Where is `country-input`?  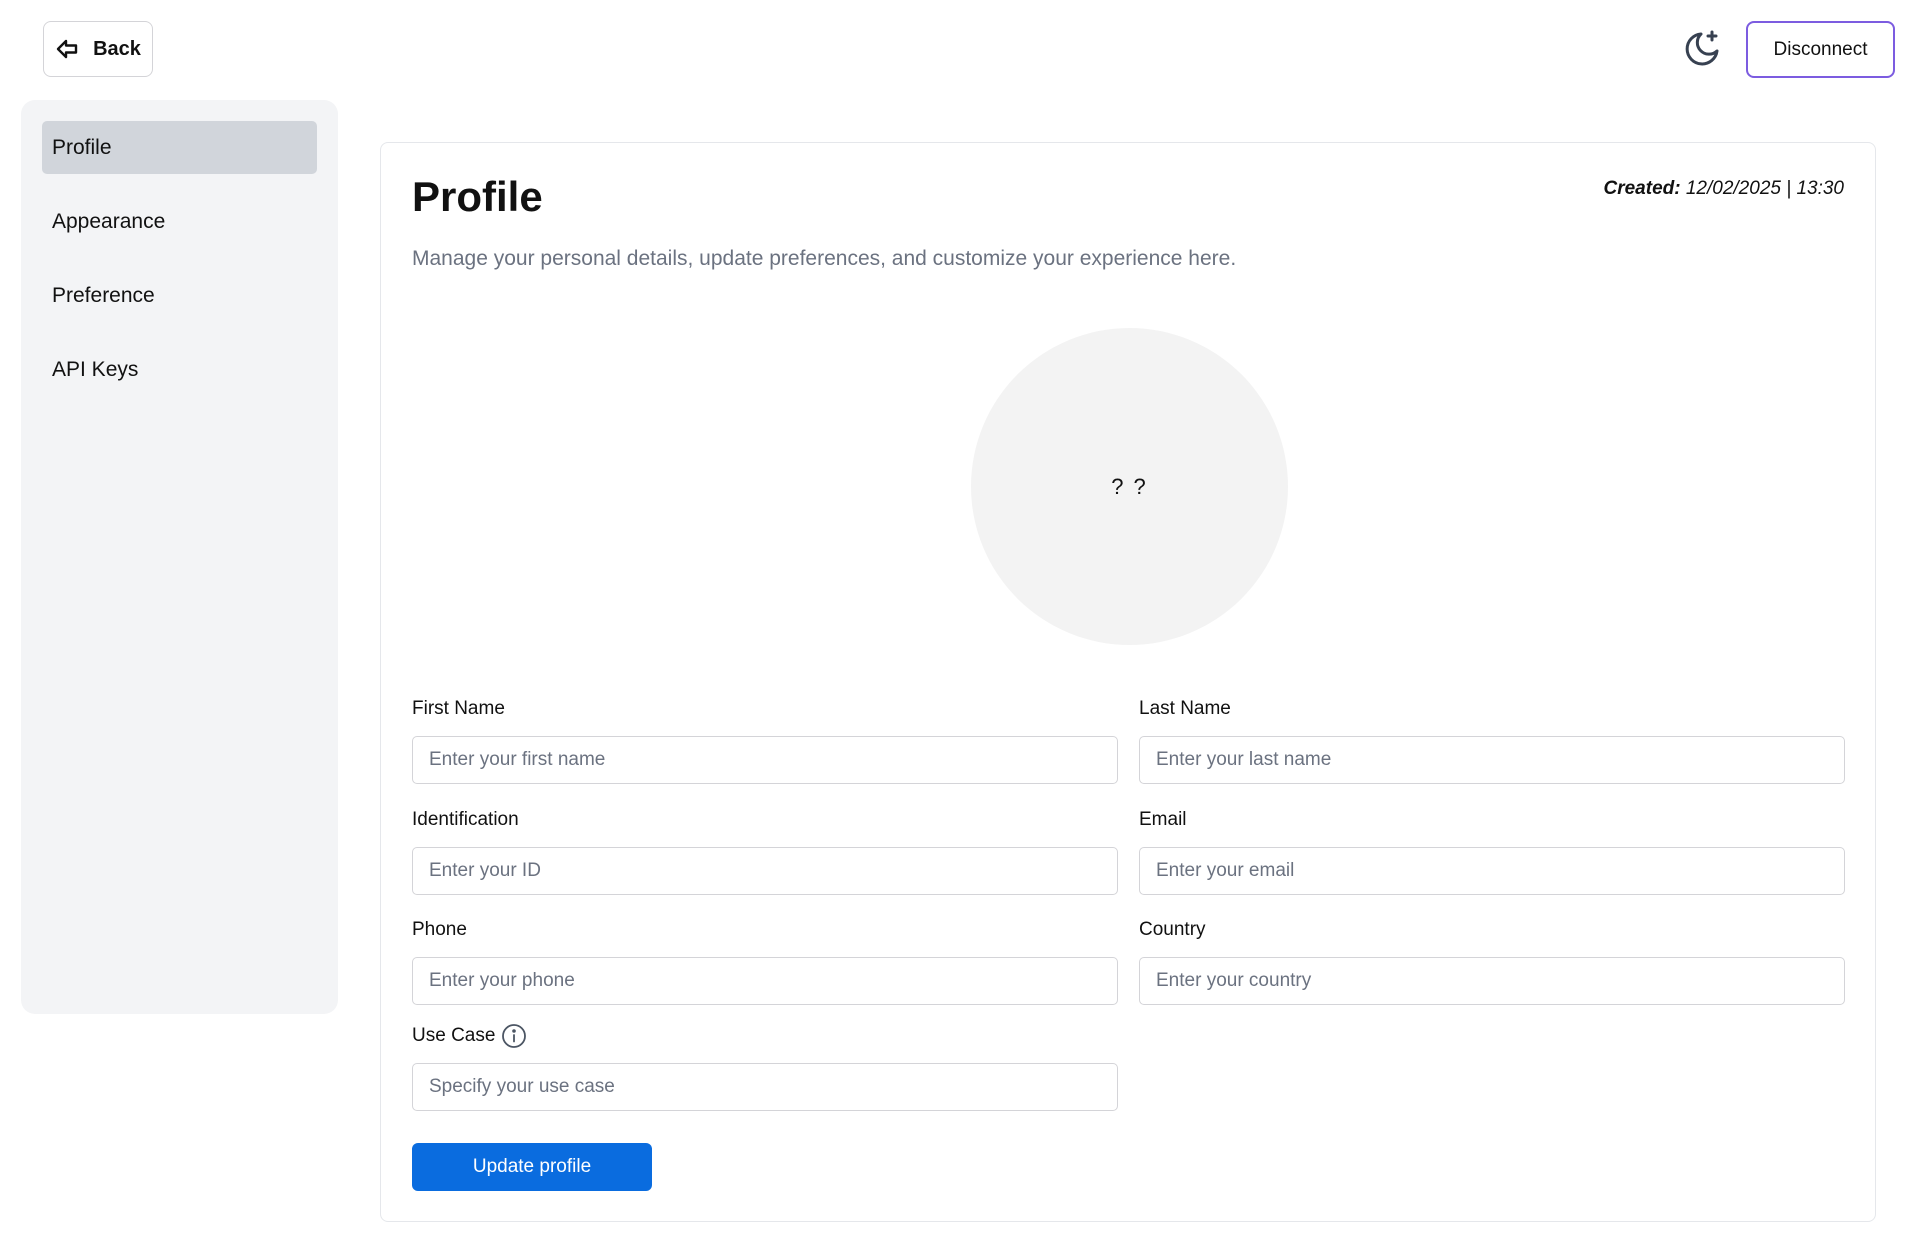
country-input is located at coordinates (1492, 981).